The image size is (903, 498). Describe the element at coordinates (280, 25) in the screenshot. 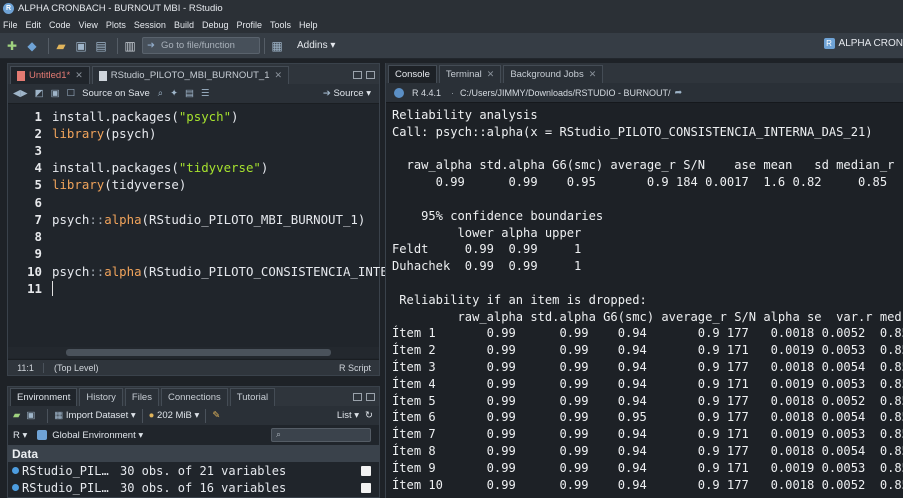

I see `menu-tools: Tools` at that location.